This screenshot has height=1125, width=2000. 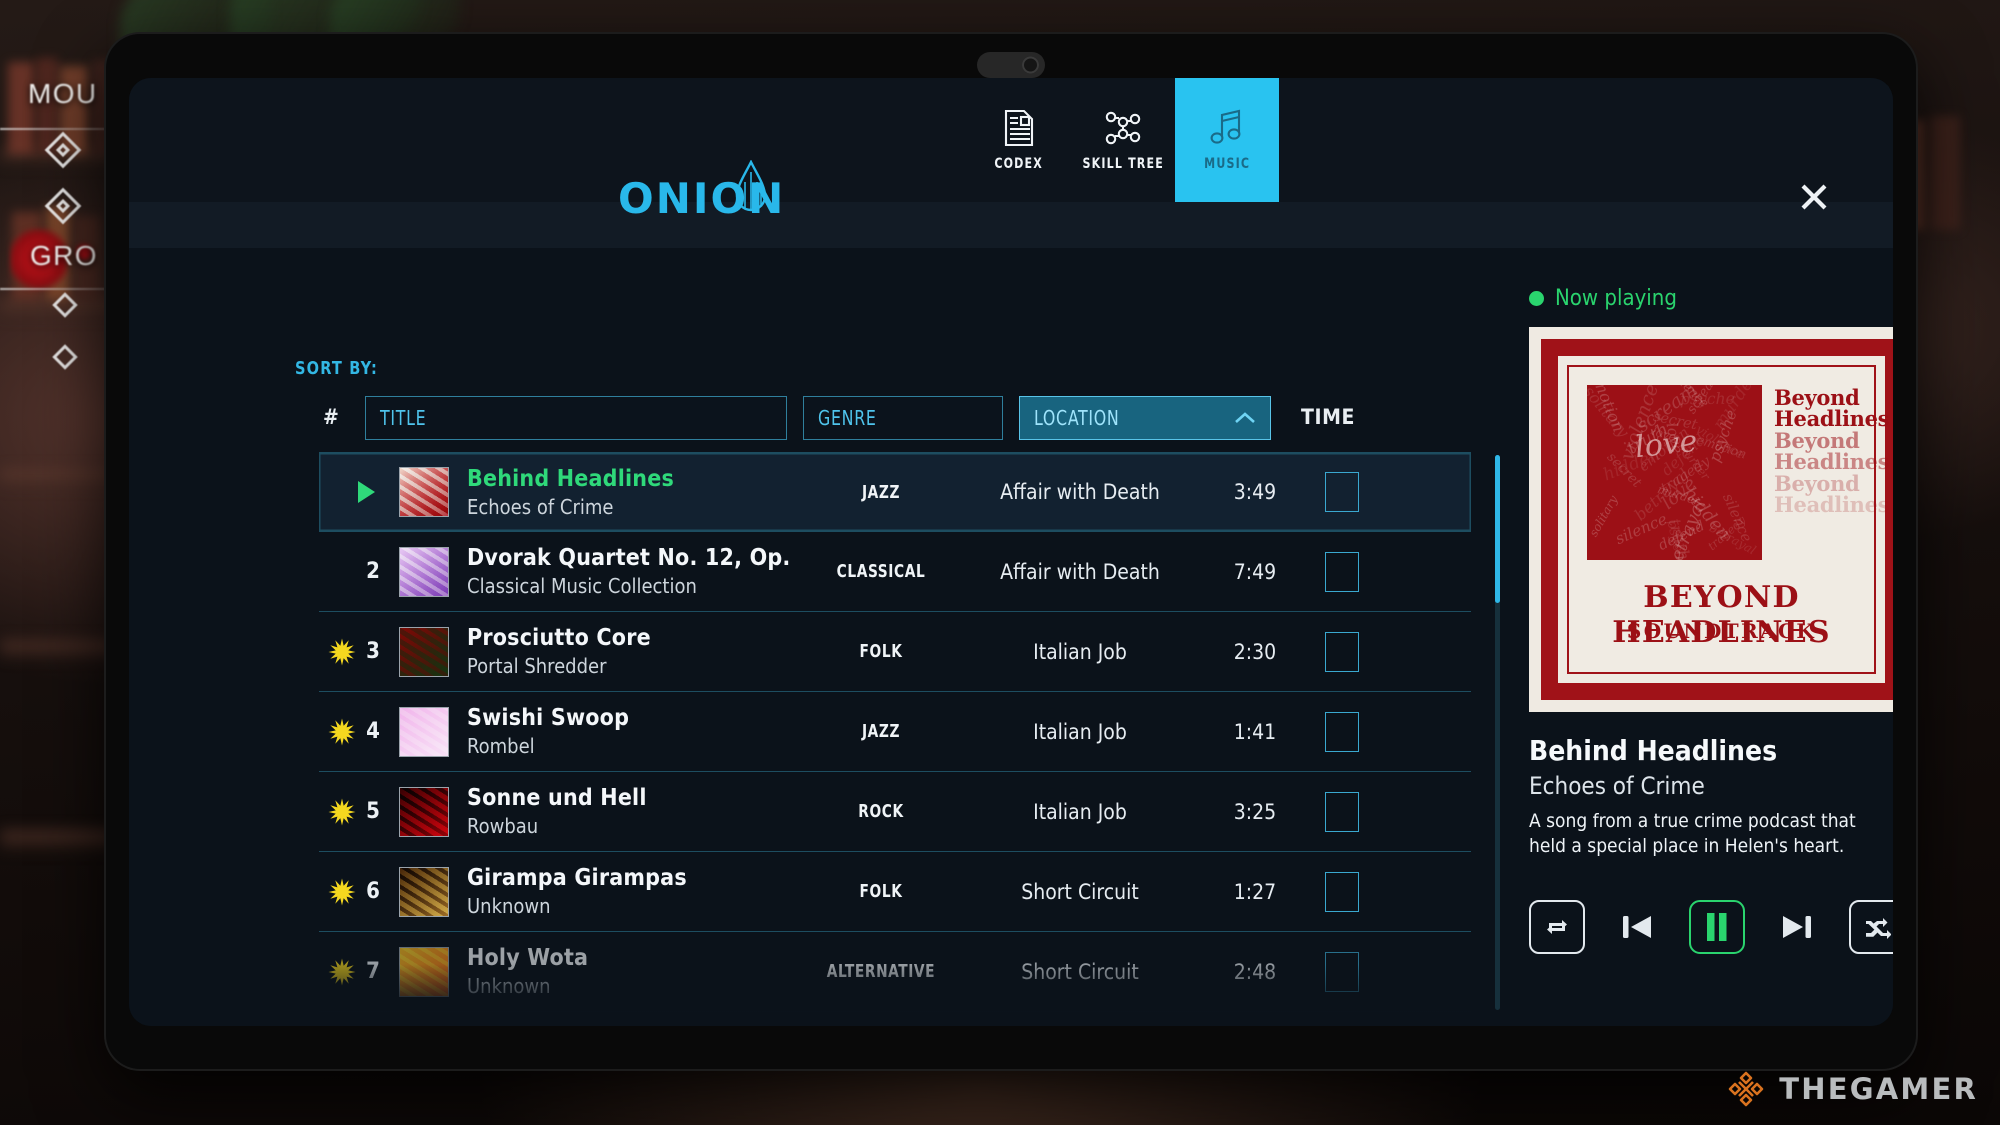 What do you see at coordinates (366, 492) in the screenshot?
I see `play-triangle-icon` at bounding box center [366, 492].